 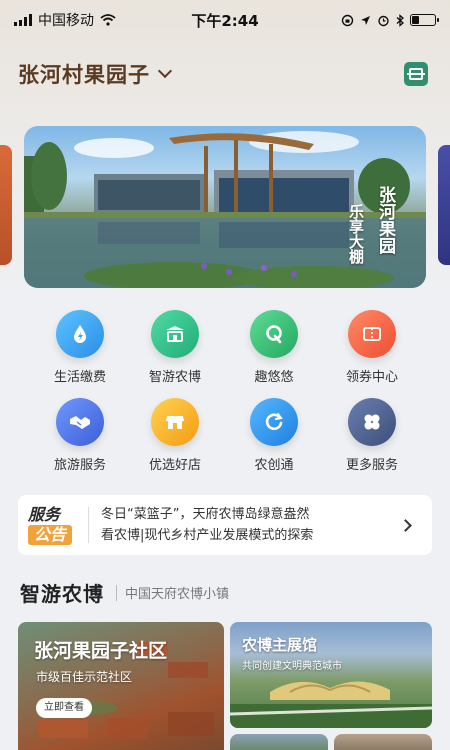 I want to click on rotation-lock-icon, so click(x=347, y=20).